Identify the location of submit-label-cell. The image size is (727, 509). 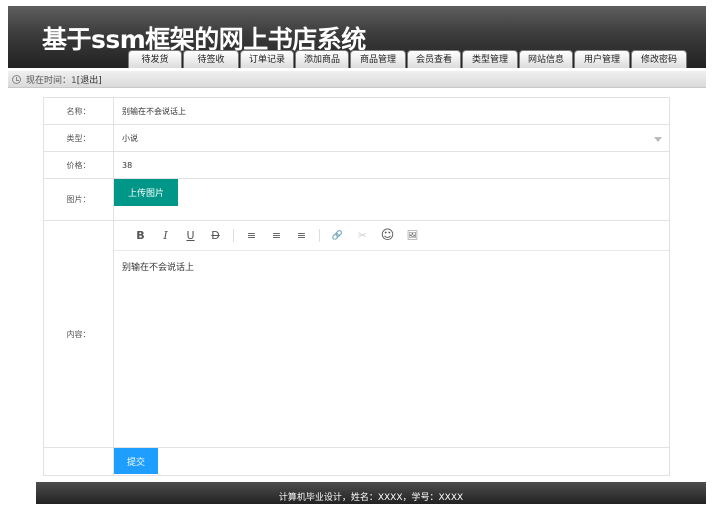
(79, 461).